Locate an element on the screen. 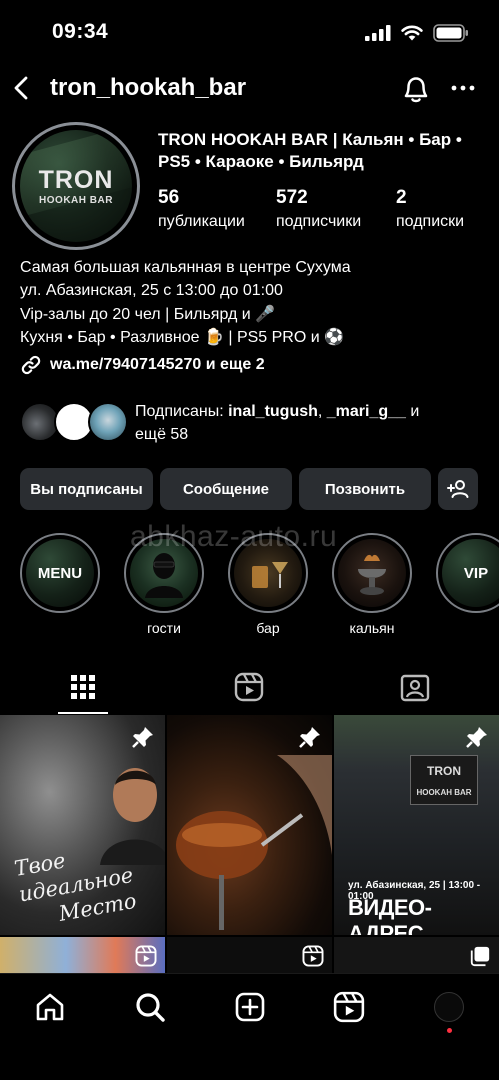  more-options-icon is located at coordinates (463, 88).